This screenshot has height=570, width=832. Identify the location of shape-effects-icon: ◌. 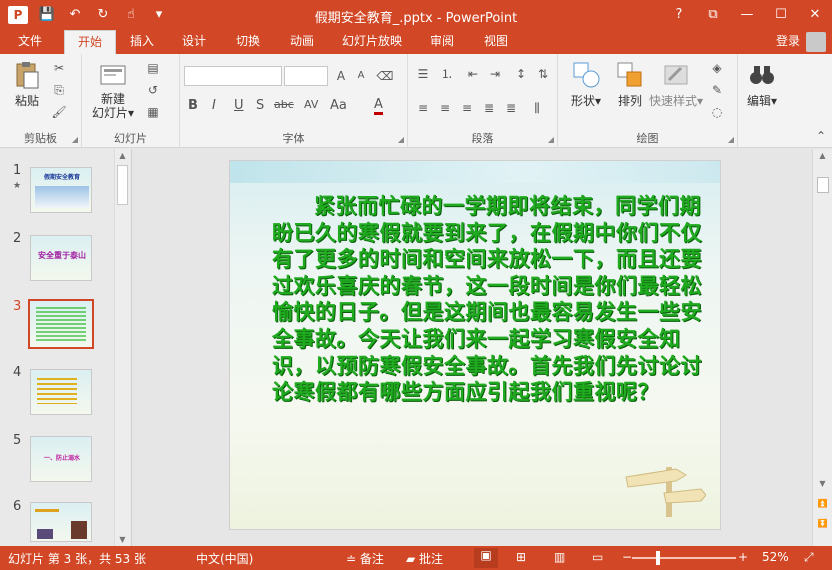
(717, 112).